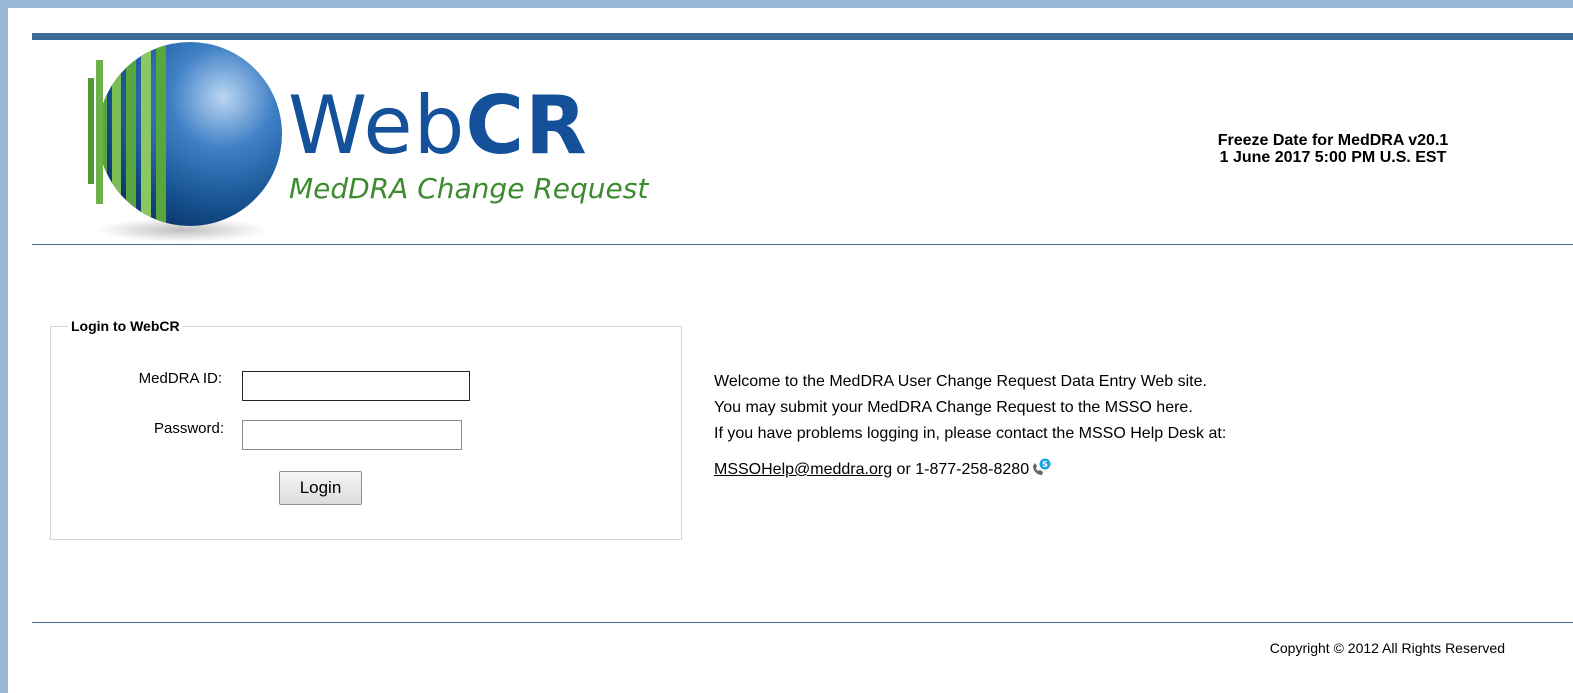 The width and height of the screenshot is (1573, 693). I want to click on svg-text: S, so click(1045, 464).